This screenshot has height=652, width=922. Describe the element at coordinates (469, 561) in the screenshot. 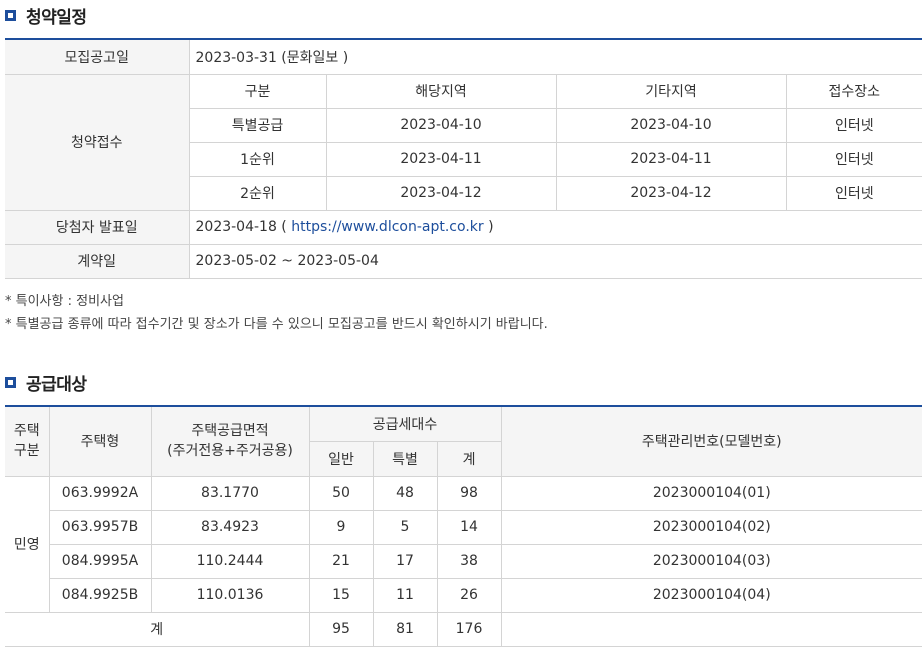

I see `total-cell: 38` at that location.